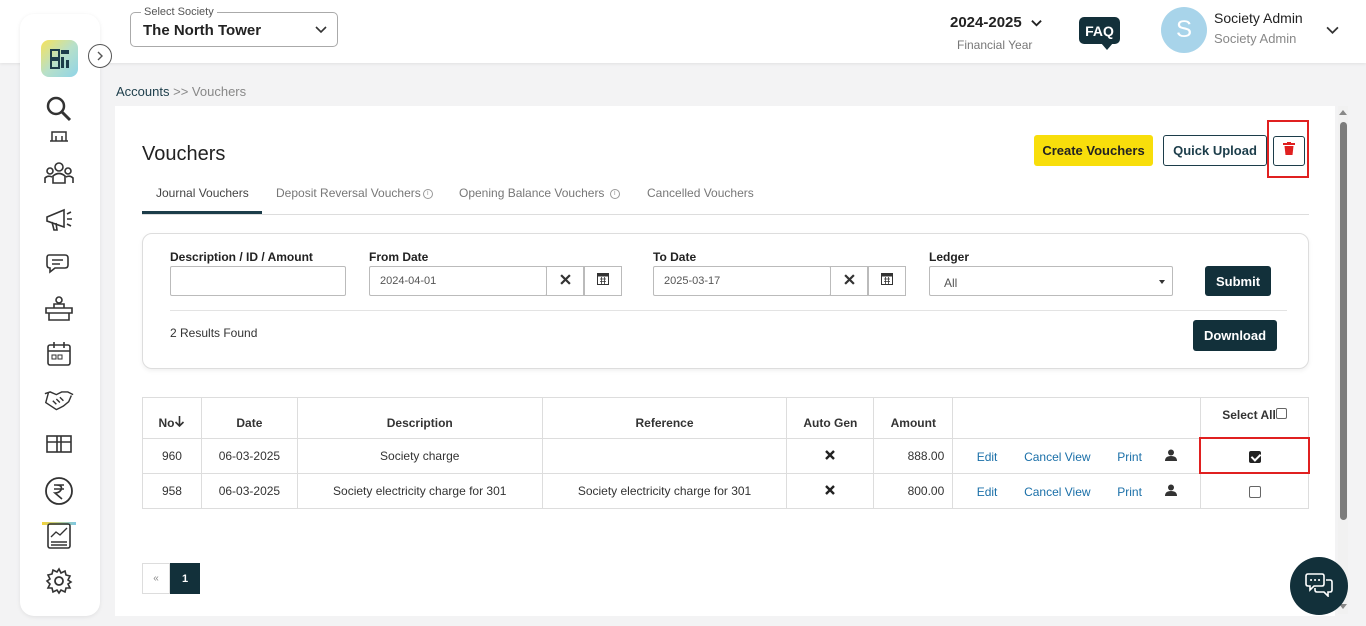 The width and height of the screenshot is (1366, 626). What do you see at coordinates (348, 193) in the screenshot?
I see `tab-label: Deposit Reversal Vouchers` at bounding box center [348, 193].